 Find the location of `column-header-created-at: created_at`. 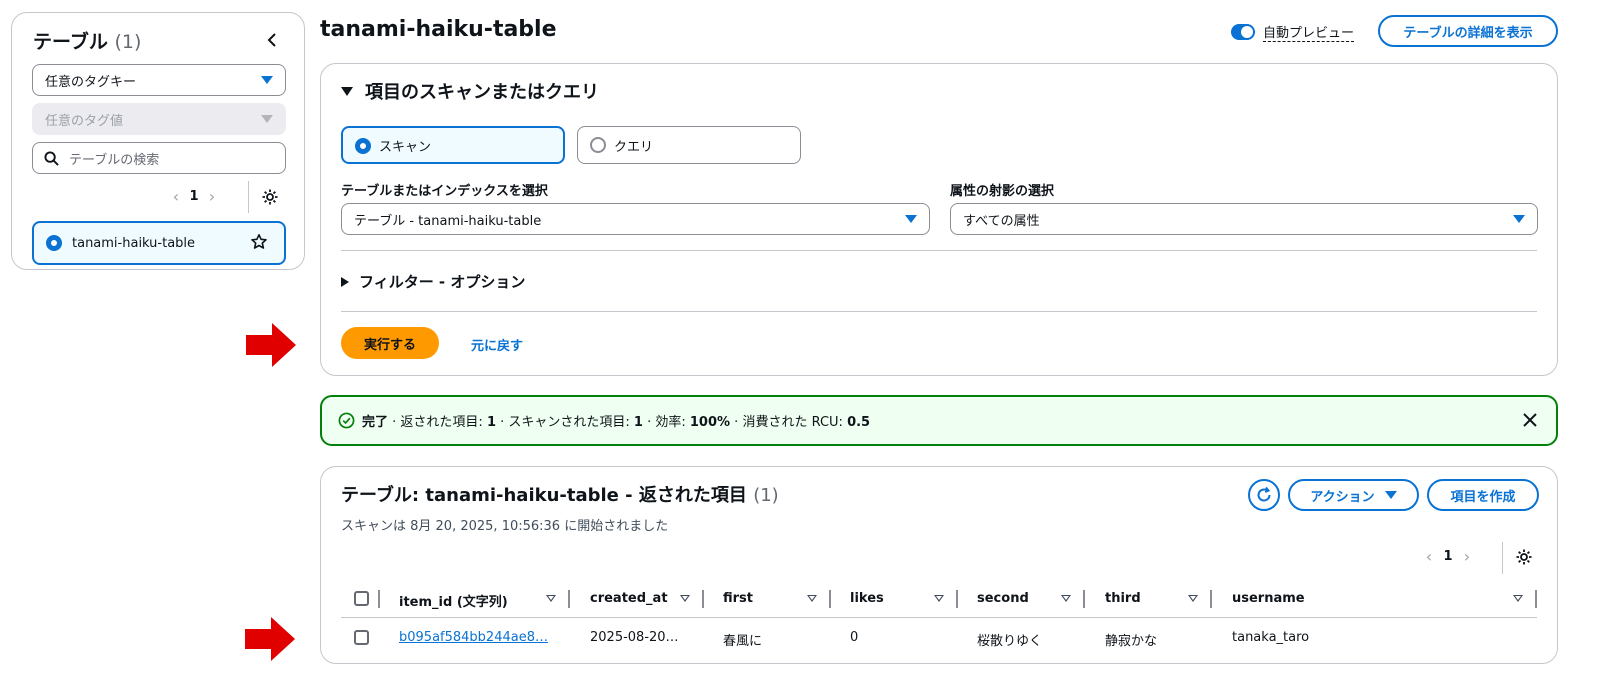

column-header-created-at: created_at is located at coordinates (629, 598).